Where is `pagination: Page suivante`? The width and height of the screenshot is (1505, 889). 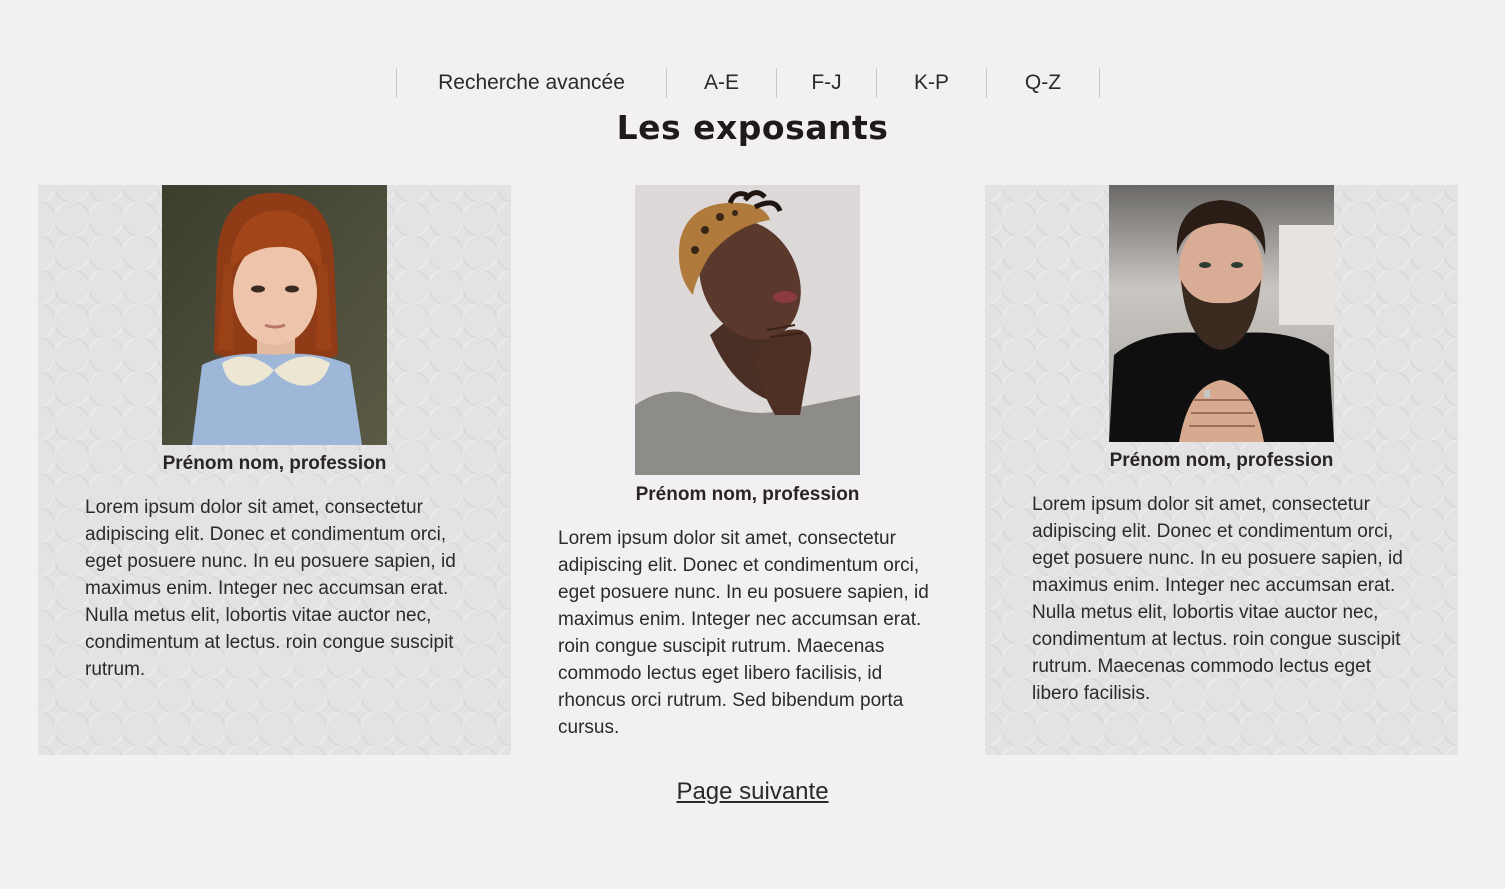
pagination: Page suivante is located at coordinates (752, 792).